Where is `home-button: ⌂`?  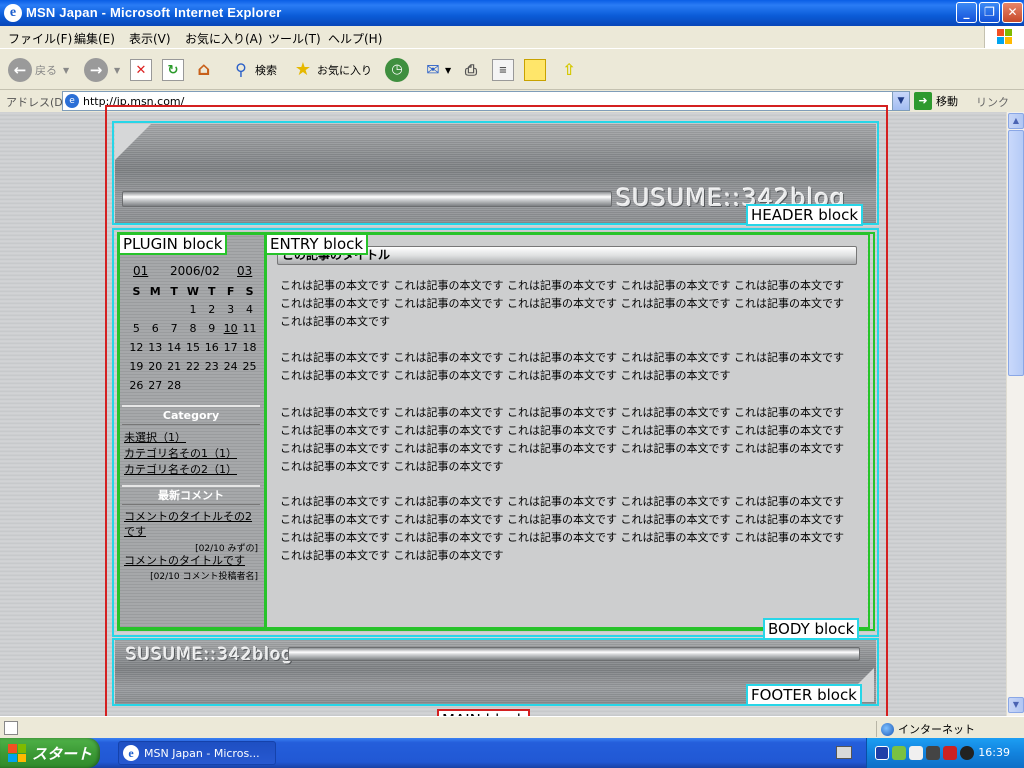 home-button: ⌂ is located at coordinates (204, 70).